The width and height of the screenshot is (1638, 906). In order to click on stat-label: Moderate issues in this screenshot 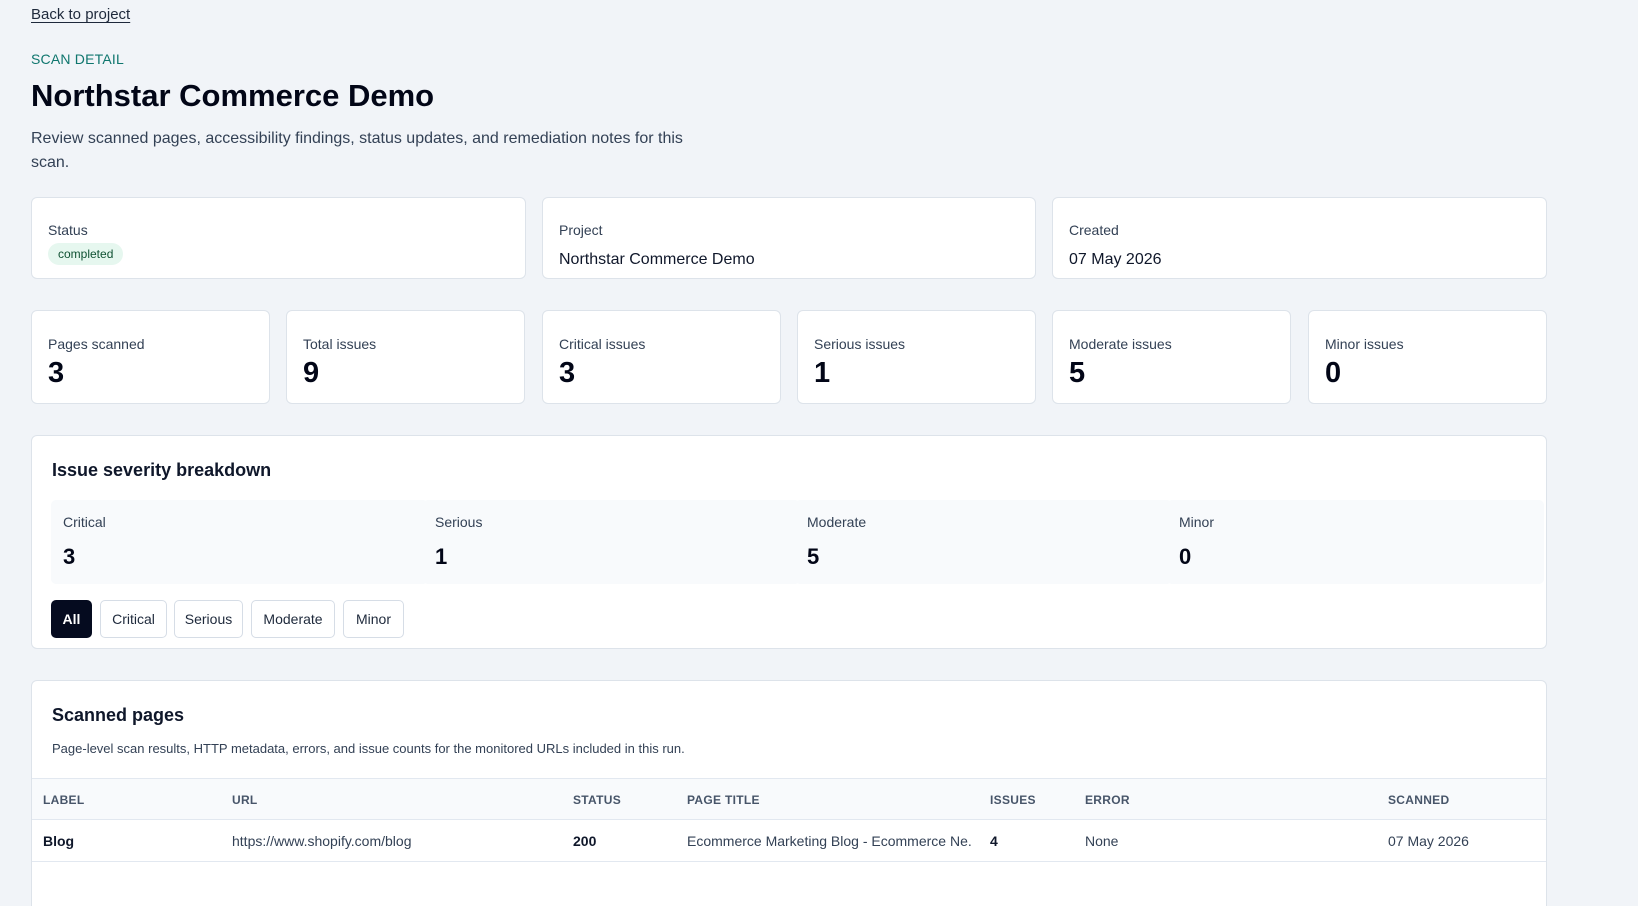, I will do `click(1120, 344)`.